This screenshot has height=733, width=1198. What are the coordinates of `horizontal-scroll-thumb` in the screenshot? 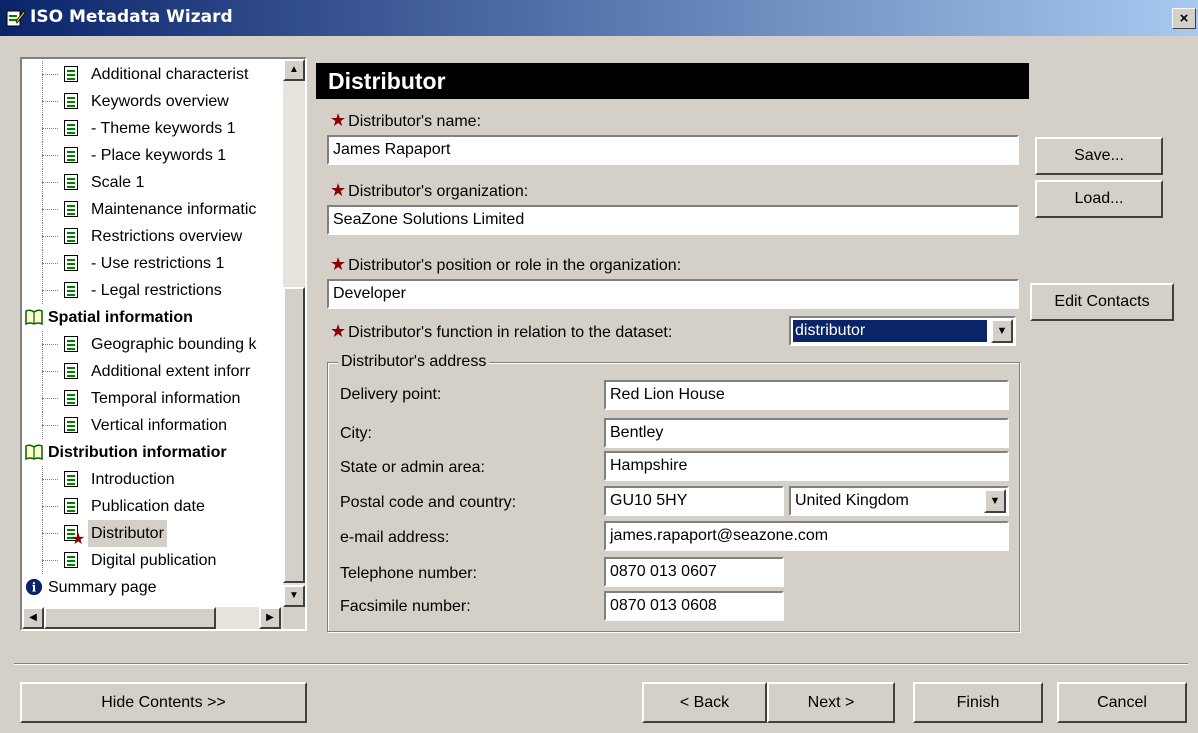 It's located at (130, 618).